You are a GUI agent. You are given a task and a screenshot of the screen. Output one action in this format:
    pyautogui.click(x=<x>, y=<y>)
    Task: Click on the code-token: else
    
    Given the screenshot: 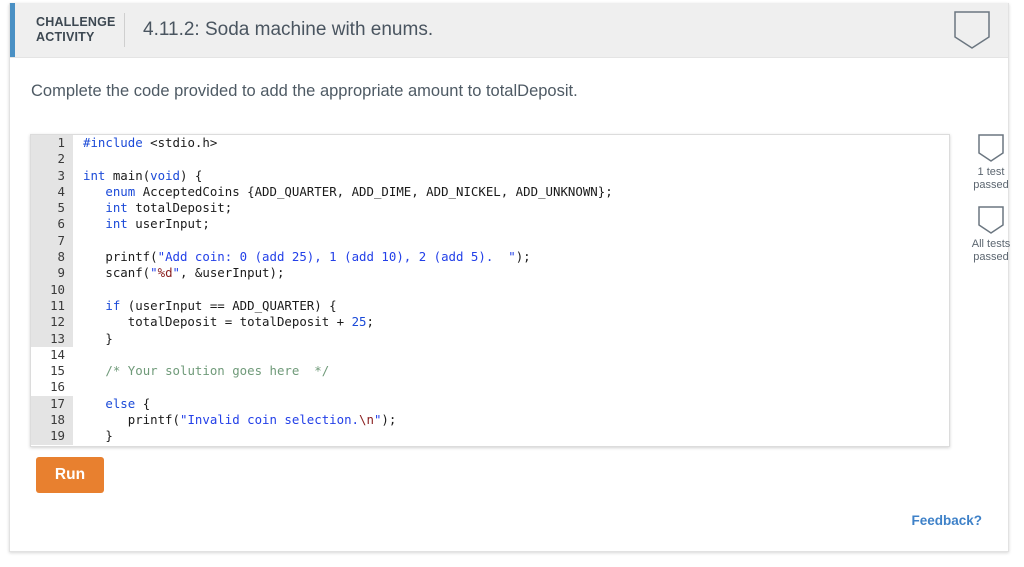 What is the action you would take?
    pyautogui.click(x=120, y=403)
    